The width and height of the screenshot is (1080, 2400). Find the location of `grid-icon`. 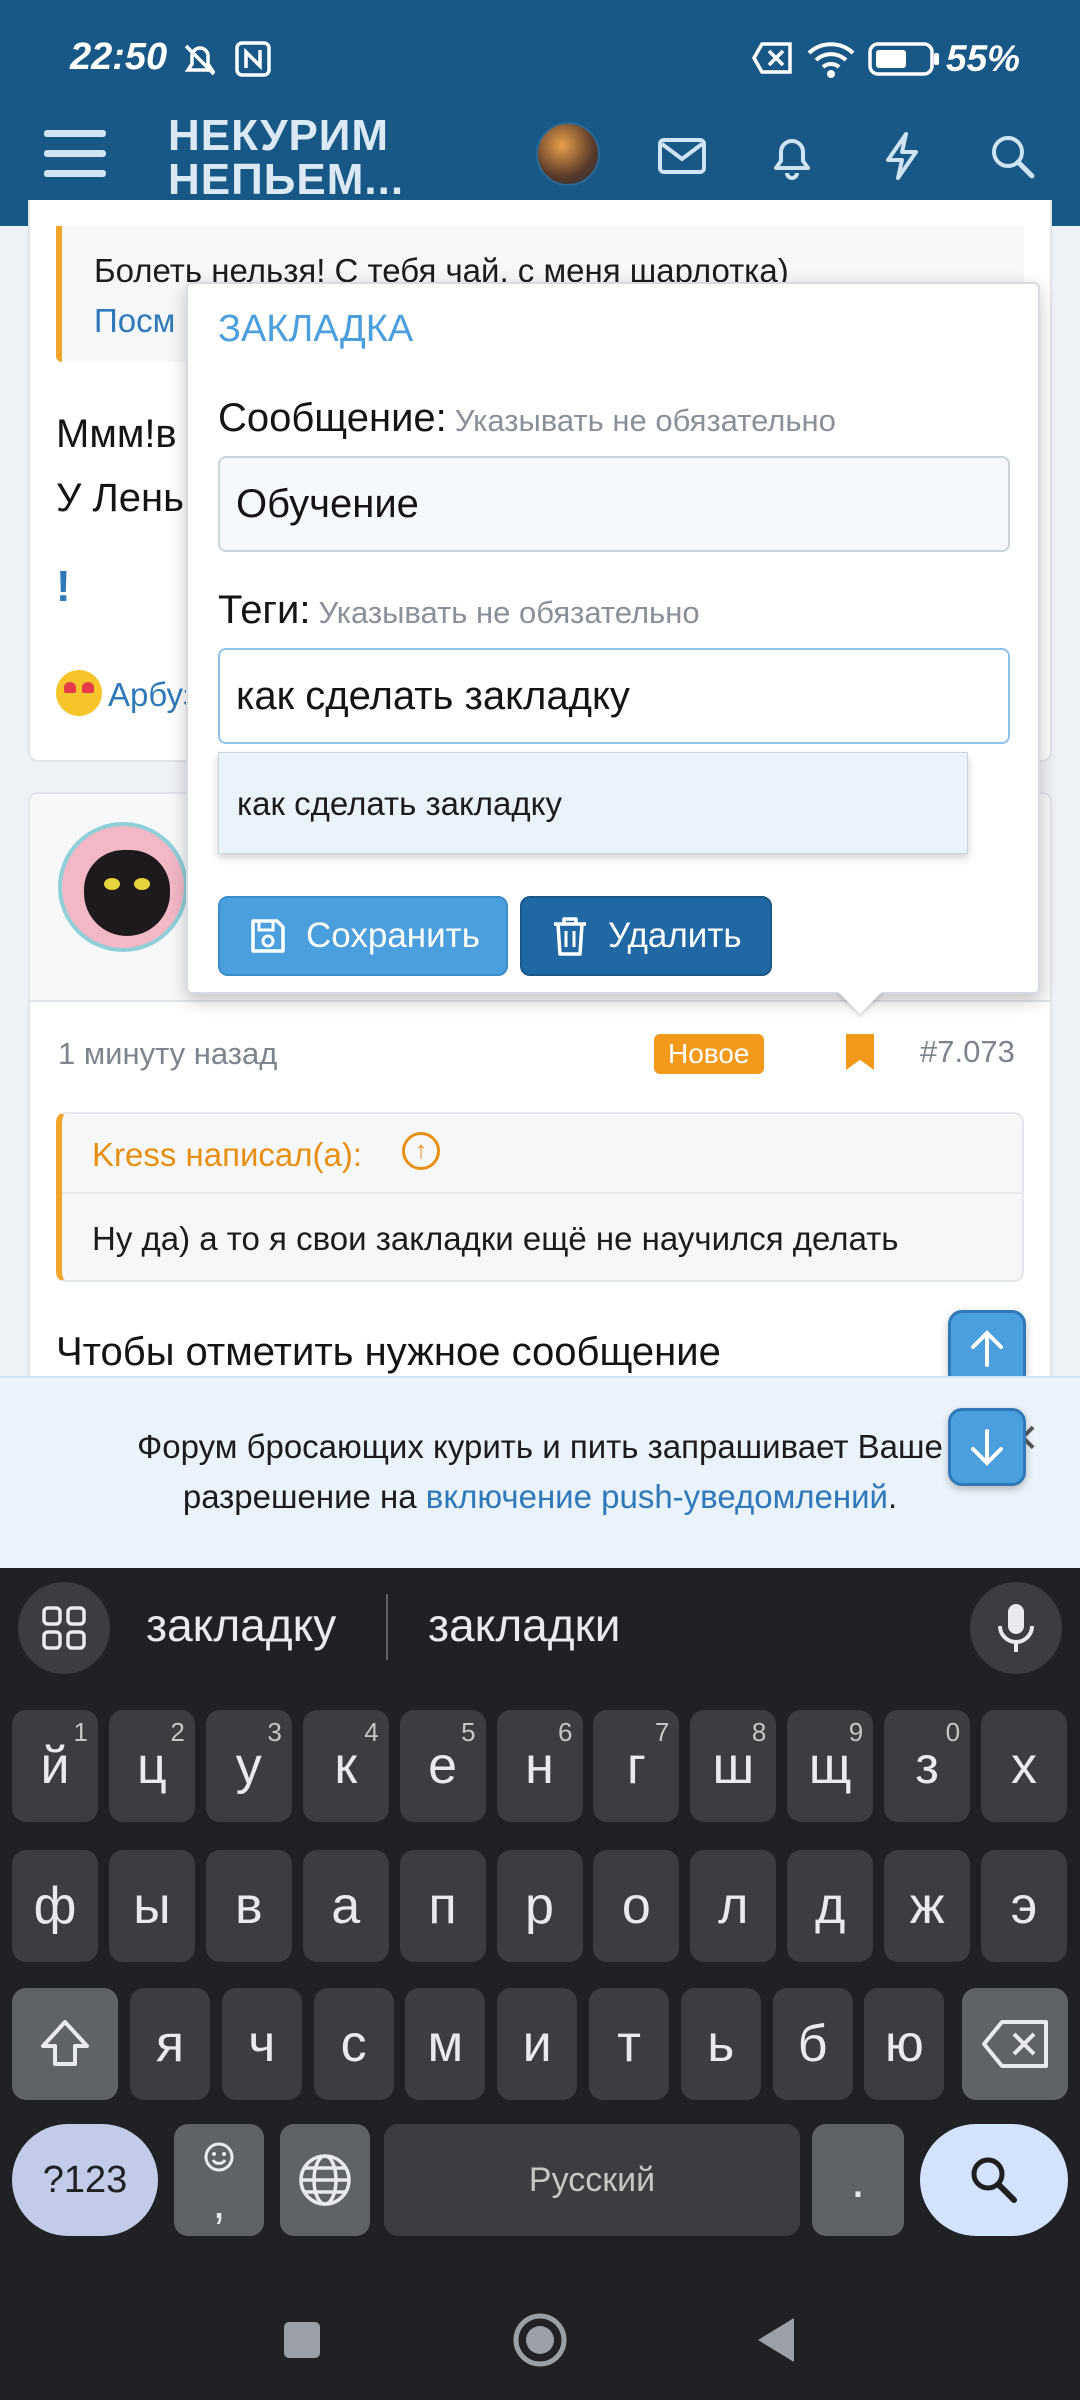

grid-icon is located at coordinates (64, 1628).